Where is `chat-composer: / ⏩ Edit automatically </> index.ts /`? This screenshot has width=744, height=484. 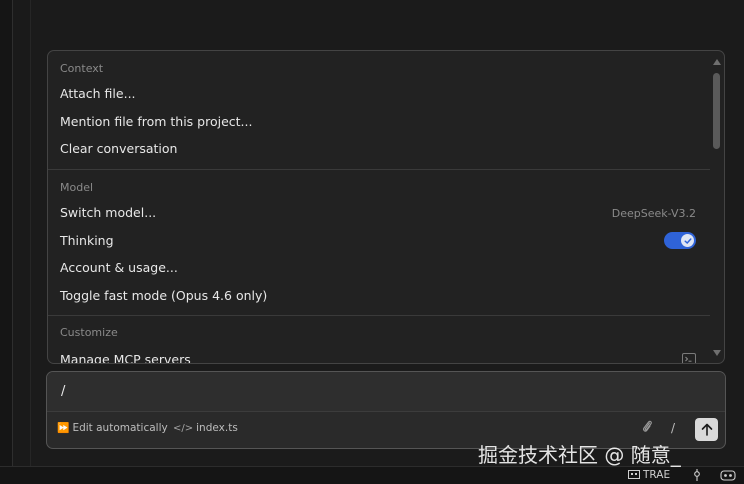
chat-composer: / ⏩ Edit automatically </> index.ts / is located at coordinates (386, 410).